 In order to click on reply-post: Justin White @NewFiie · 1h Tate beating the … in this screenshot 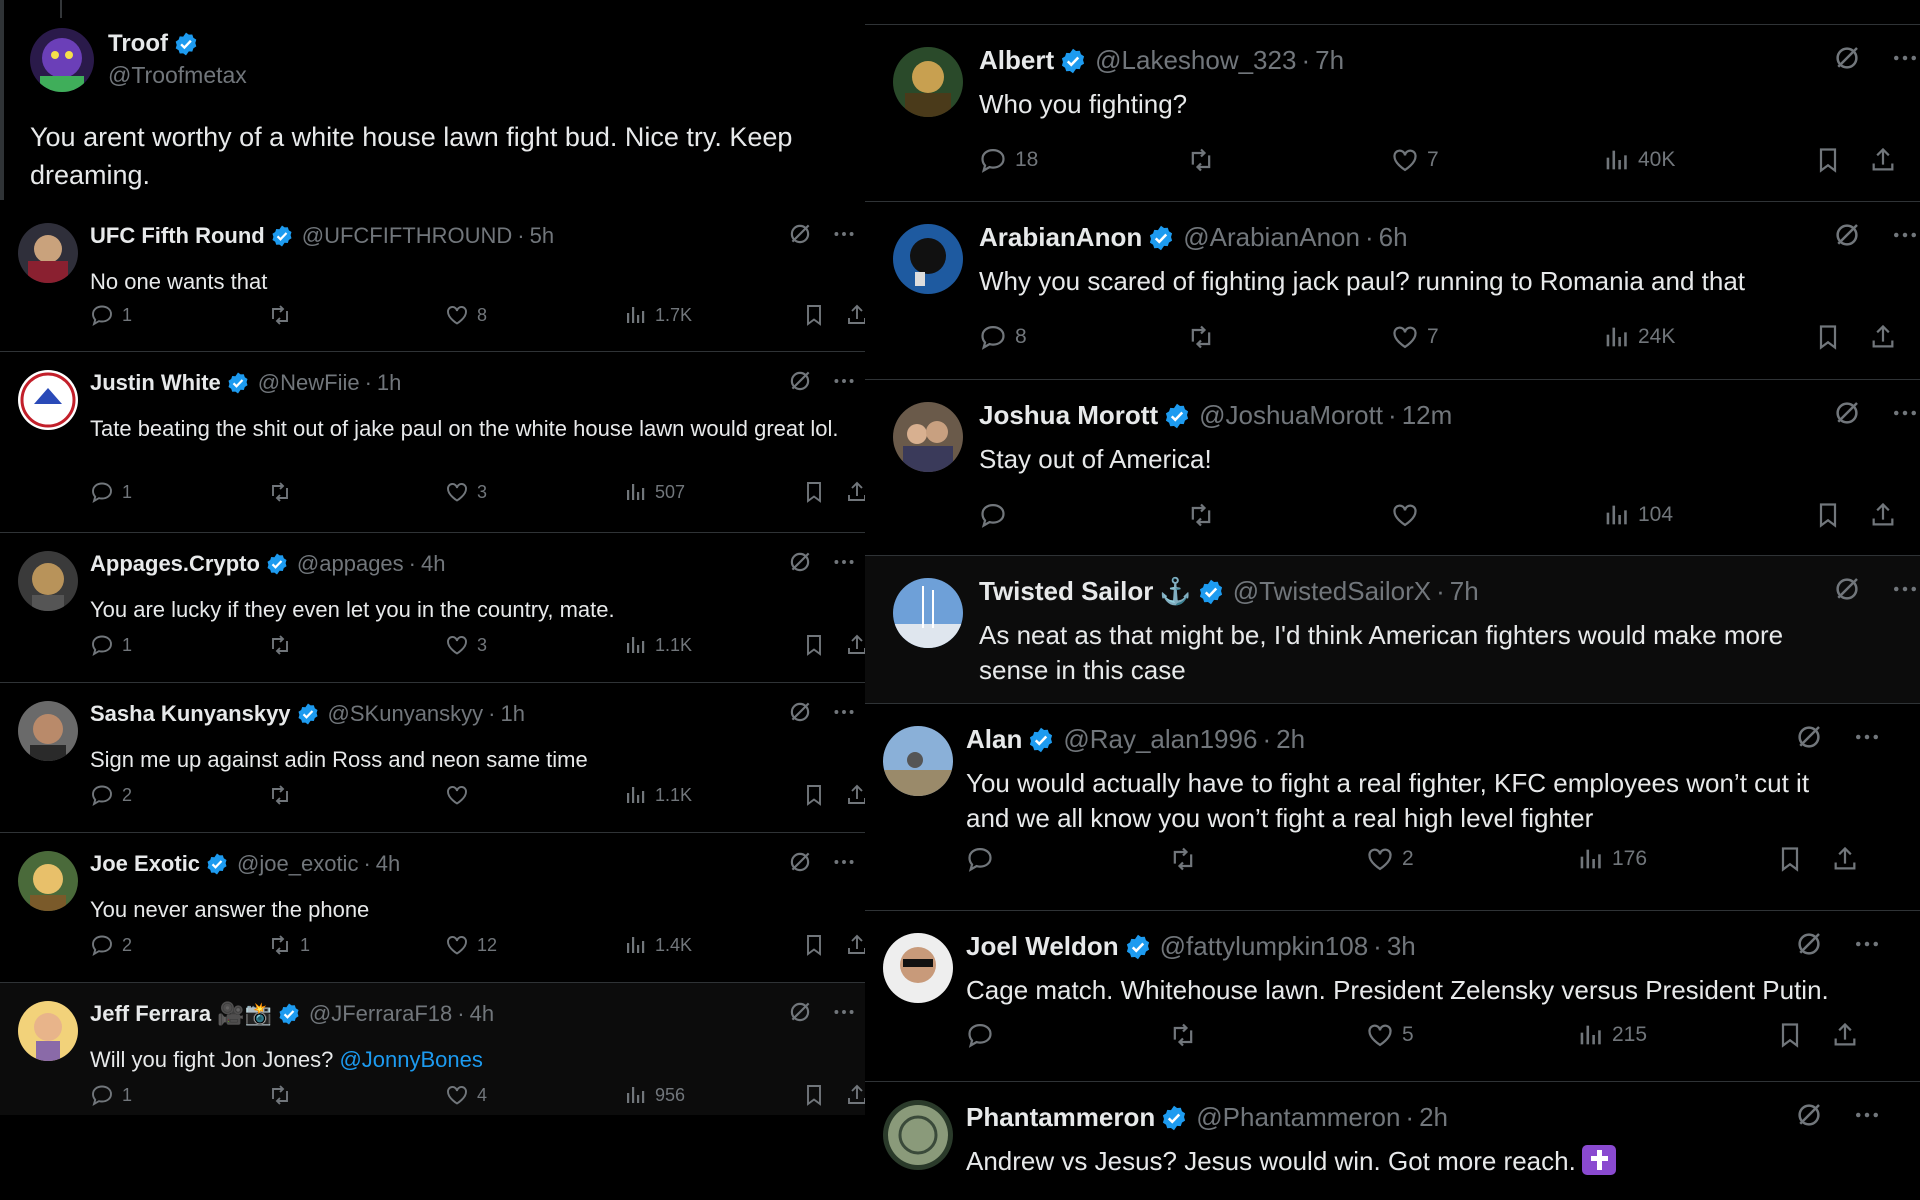, I will do `click(432, 442)`.